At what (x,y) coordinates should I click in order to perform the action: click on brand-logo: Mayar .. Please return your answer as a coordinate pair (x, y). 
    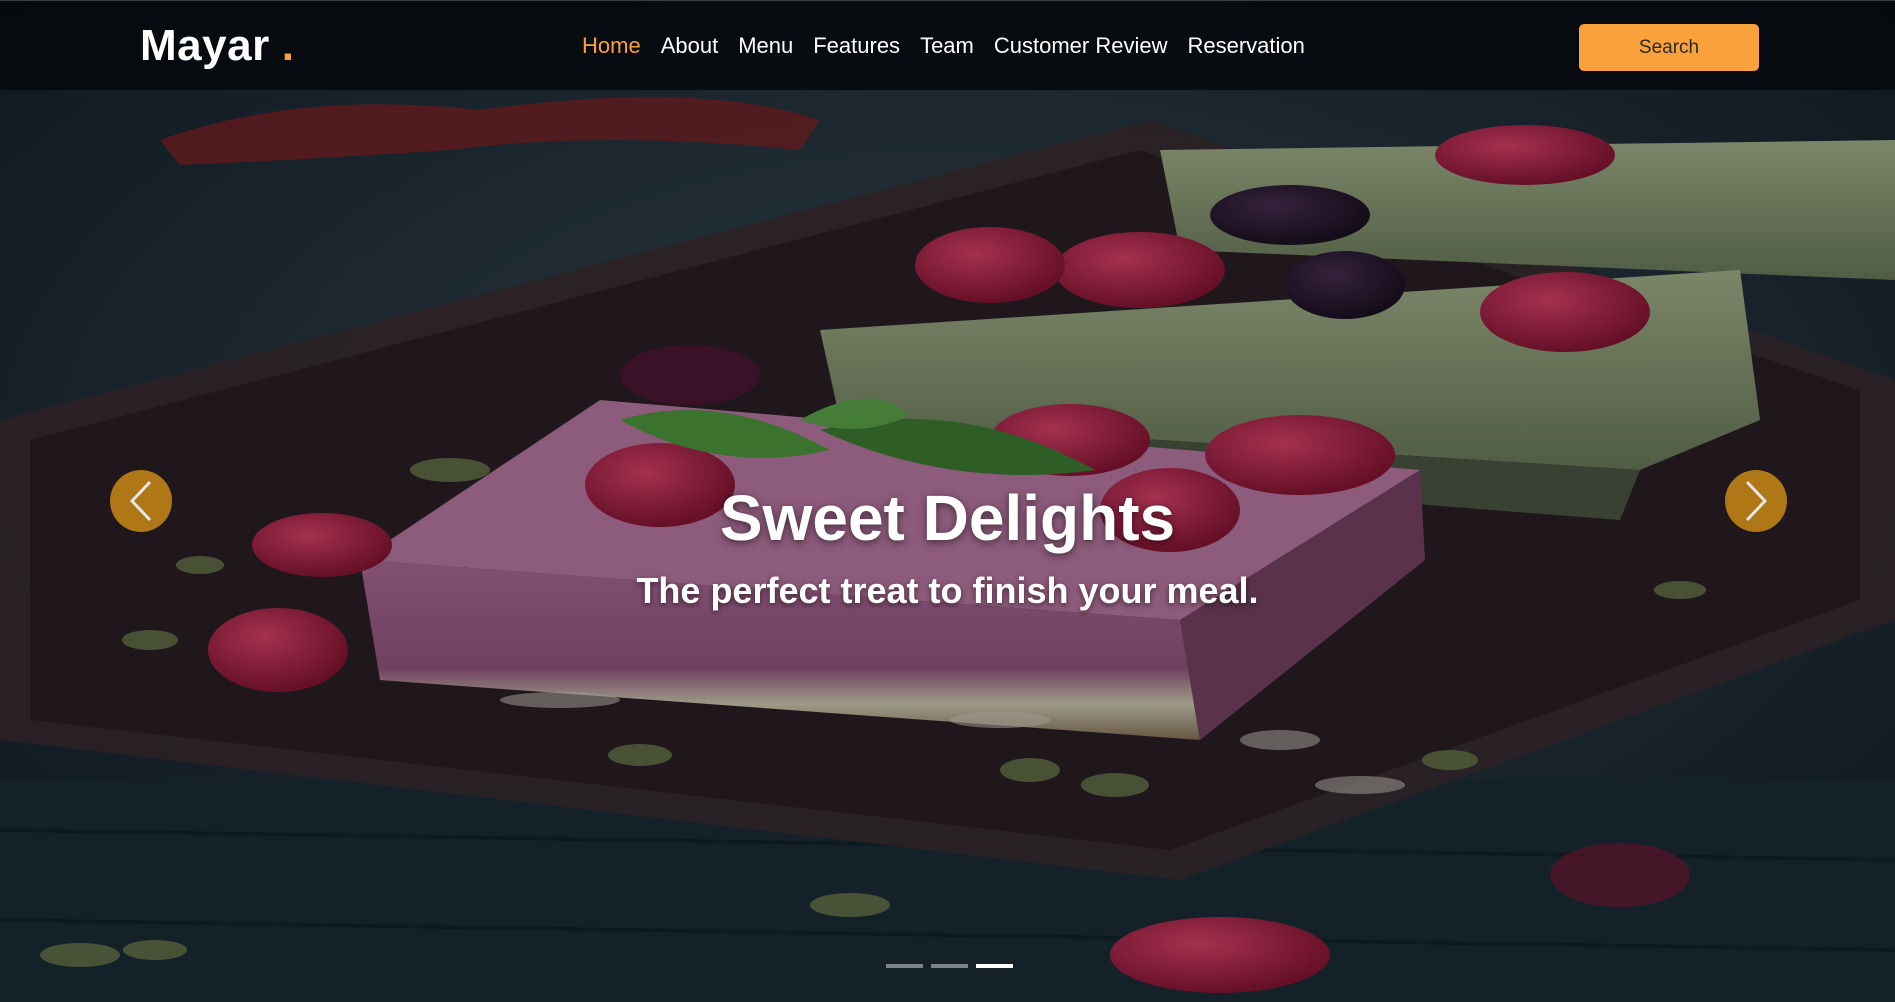
    Looking at the image, I should click on (217, 46).